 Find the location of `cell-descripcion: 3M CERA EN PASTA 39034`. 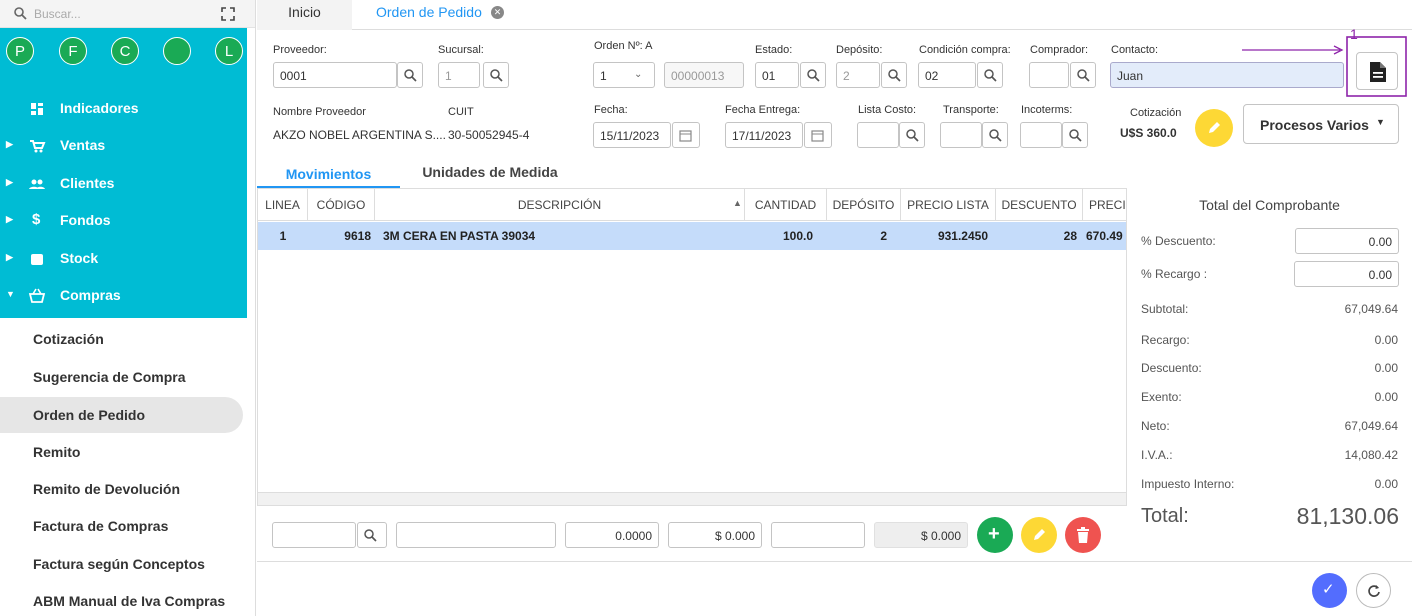

cell-descripcion: 3M CERA EN PASTA 39034 is located at coordinates (459, 236).